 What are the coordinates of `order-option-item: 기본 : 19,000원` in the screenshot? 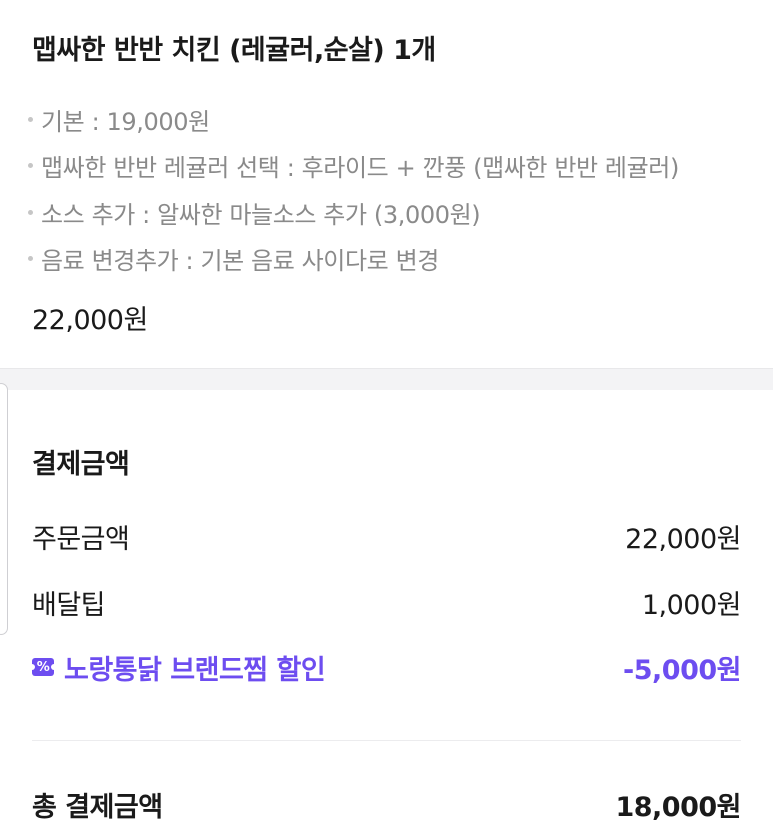 It's located at (353, 119).